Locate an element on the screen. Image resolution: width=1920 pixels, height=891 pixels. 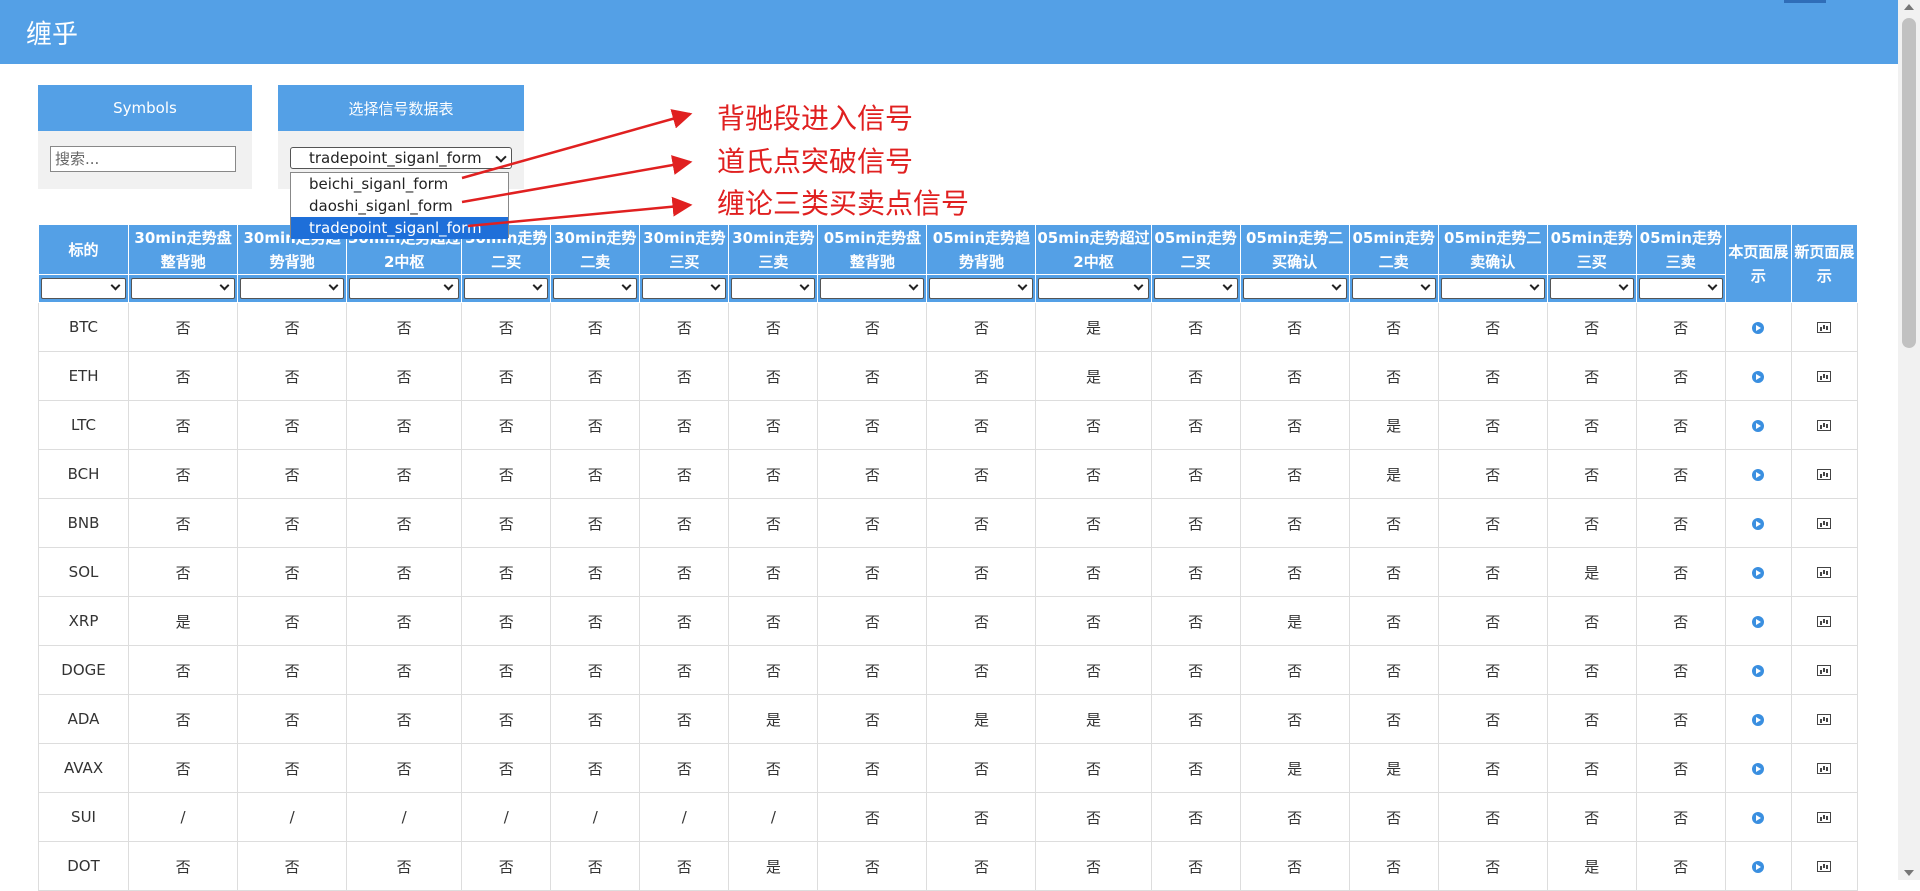
annotation-arrows is located at coordinates (577, 168).